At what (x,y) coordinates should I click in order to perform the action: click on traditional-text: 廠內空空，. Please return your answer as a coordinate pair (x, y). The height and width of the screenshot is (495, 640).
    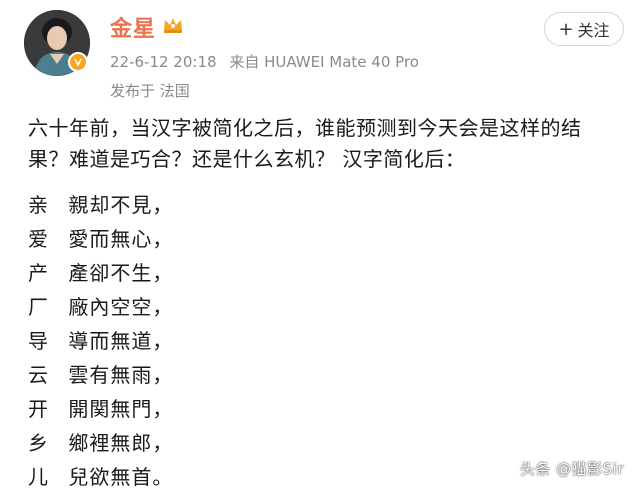
    Looking at the image, I should click on (121, 307).